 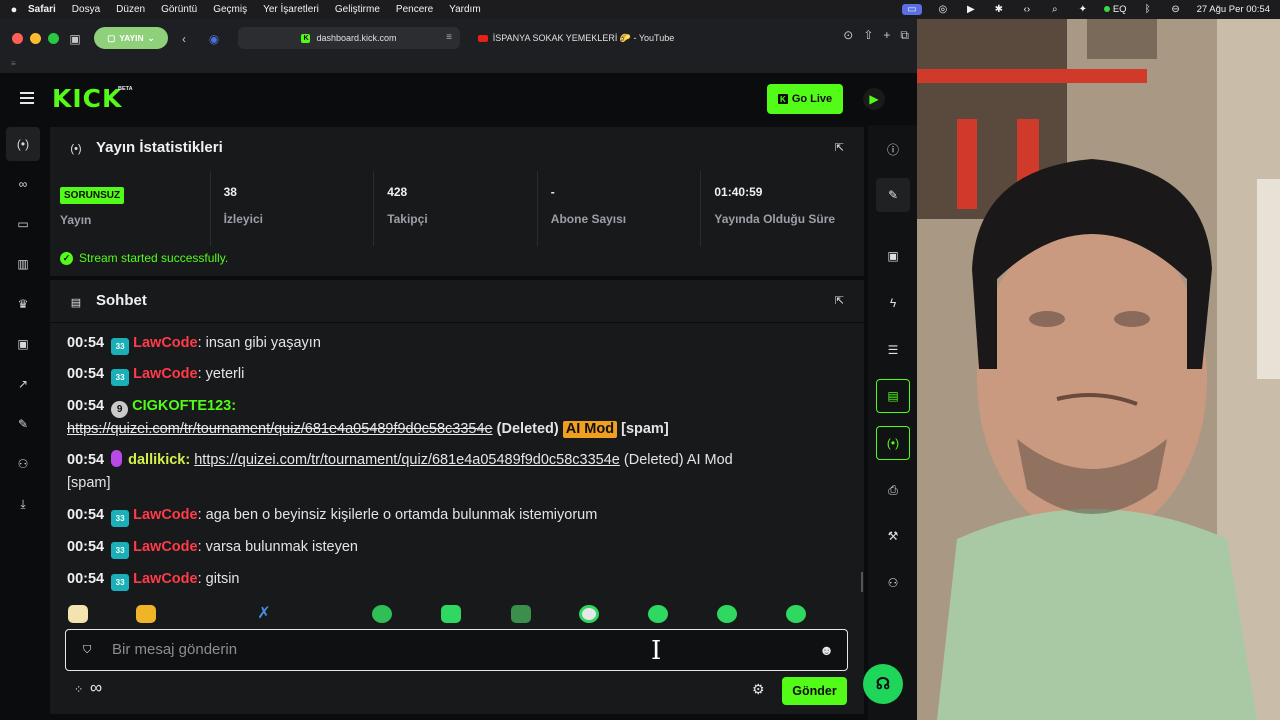 What do you see at coordinates (131, 38) in the screenshot?
I see `profile-yayin-button: ▢ YAYIN ⌄` at bounding box center [131, 38].